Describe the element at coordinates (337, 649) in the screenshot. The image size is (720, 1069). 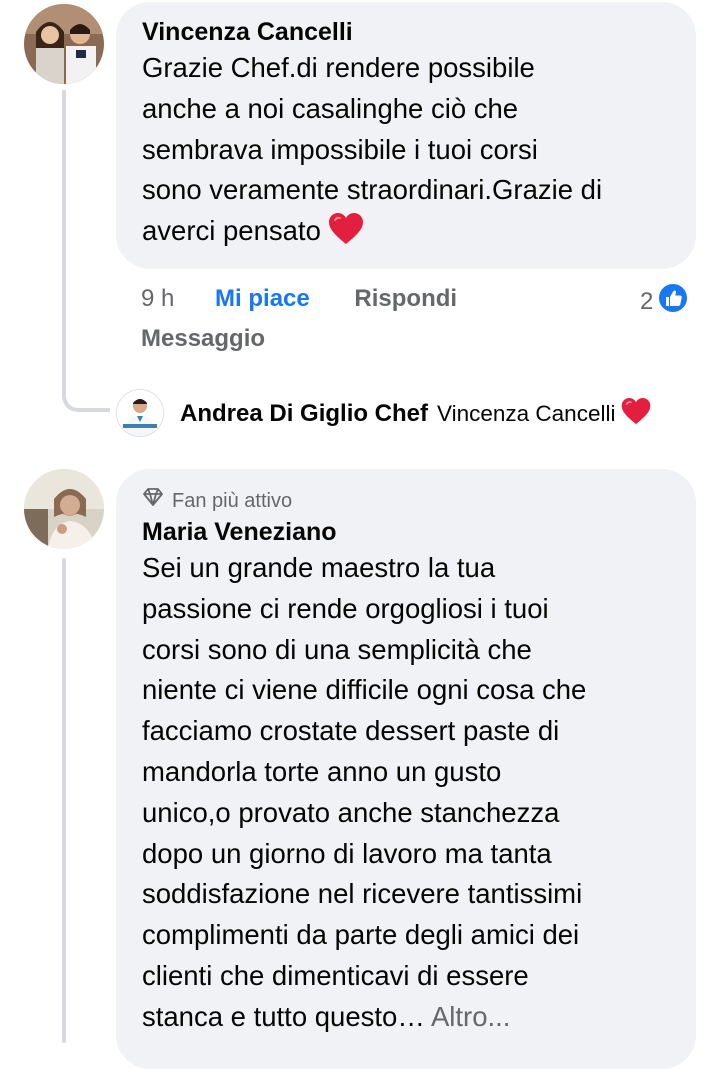
I see `comment-line: corsi sono di una semplicità che` at that location.